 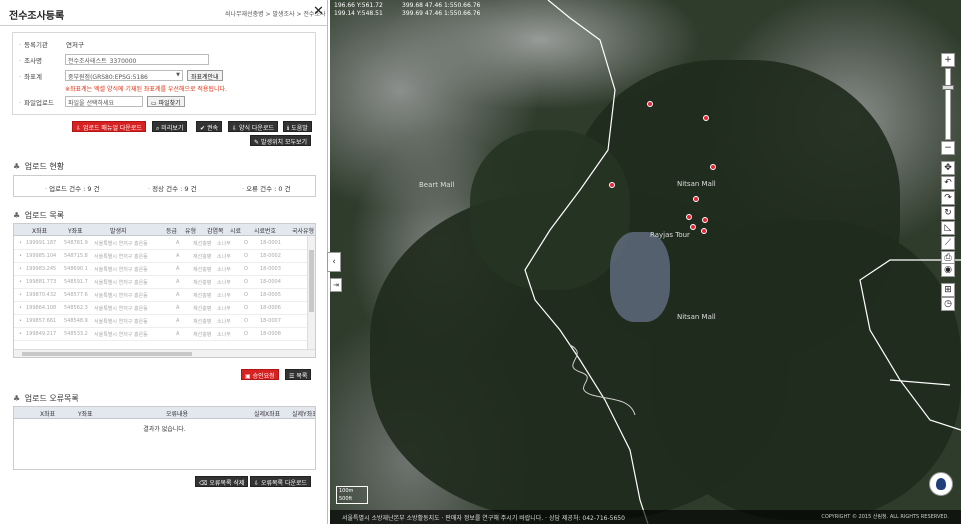 I want to click on help-button: ℹ 도움말, so click(x=297, y=126).